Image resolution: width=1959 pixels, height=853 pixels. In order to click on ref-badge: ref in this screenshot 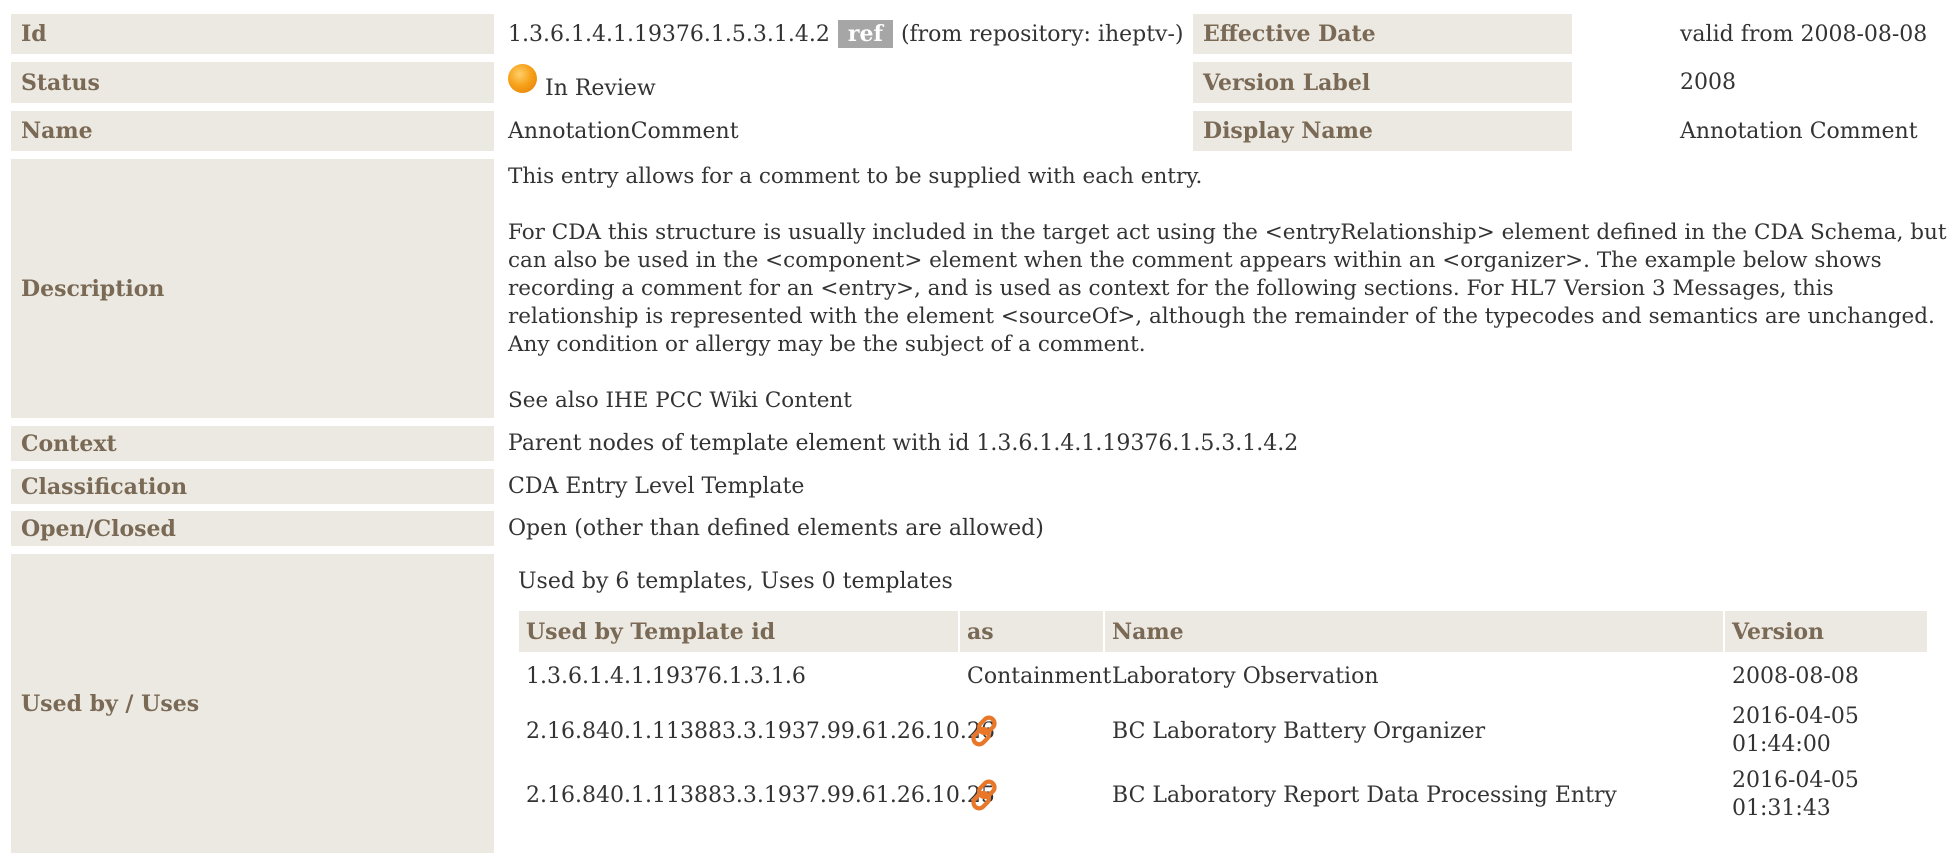, I will do `click(865, 34)`.